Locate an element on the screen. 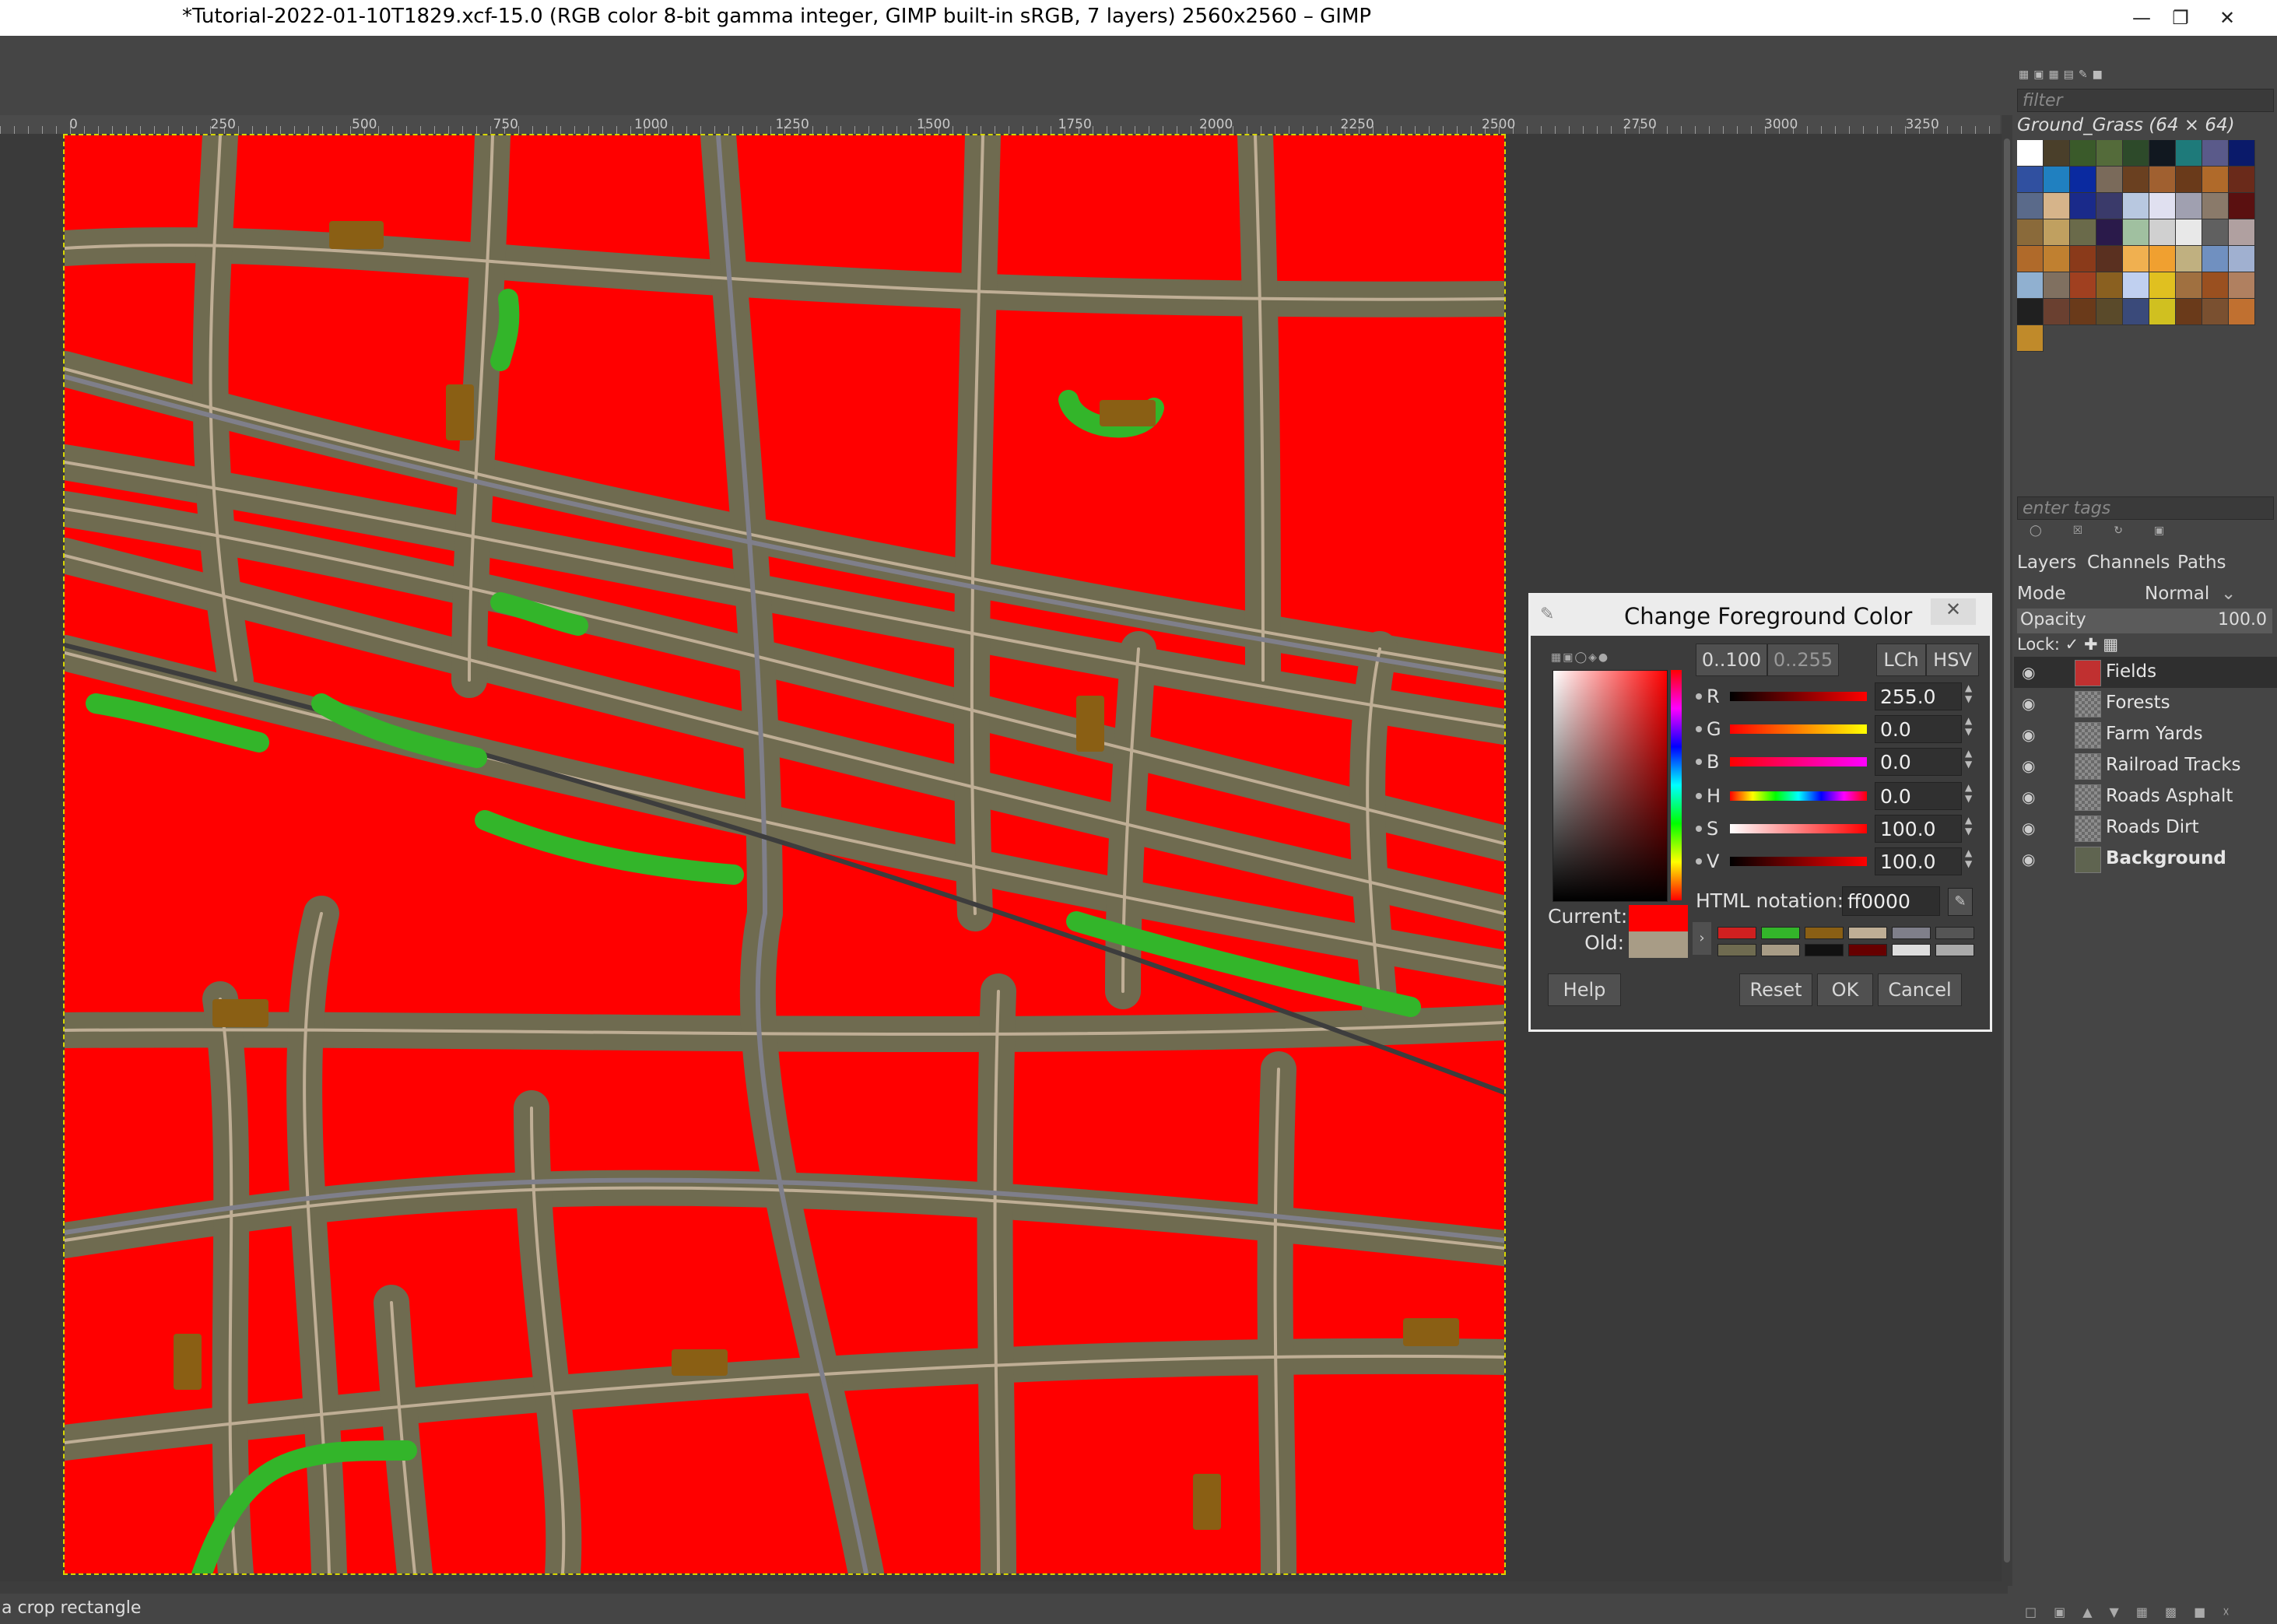  channel-b-spinner: ▲ ▼ is located at coordinates (1970, 762).